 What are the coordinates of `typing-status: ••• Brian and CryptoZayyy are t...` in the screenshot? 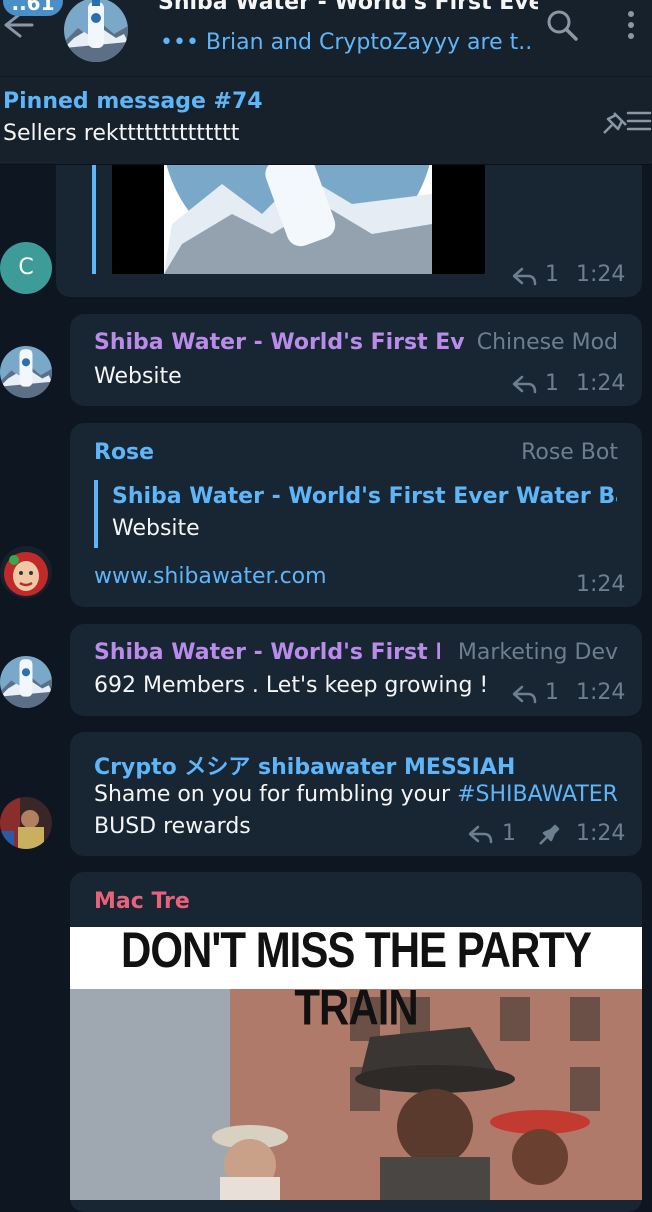 It's located at (345, 42).